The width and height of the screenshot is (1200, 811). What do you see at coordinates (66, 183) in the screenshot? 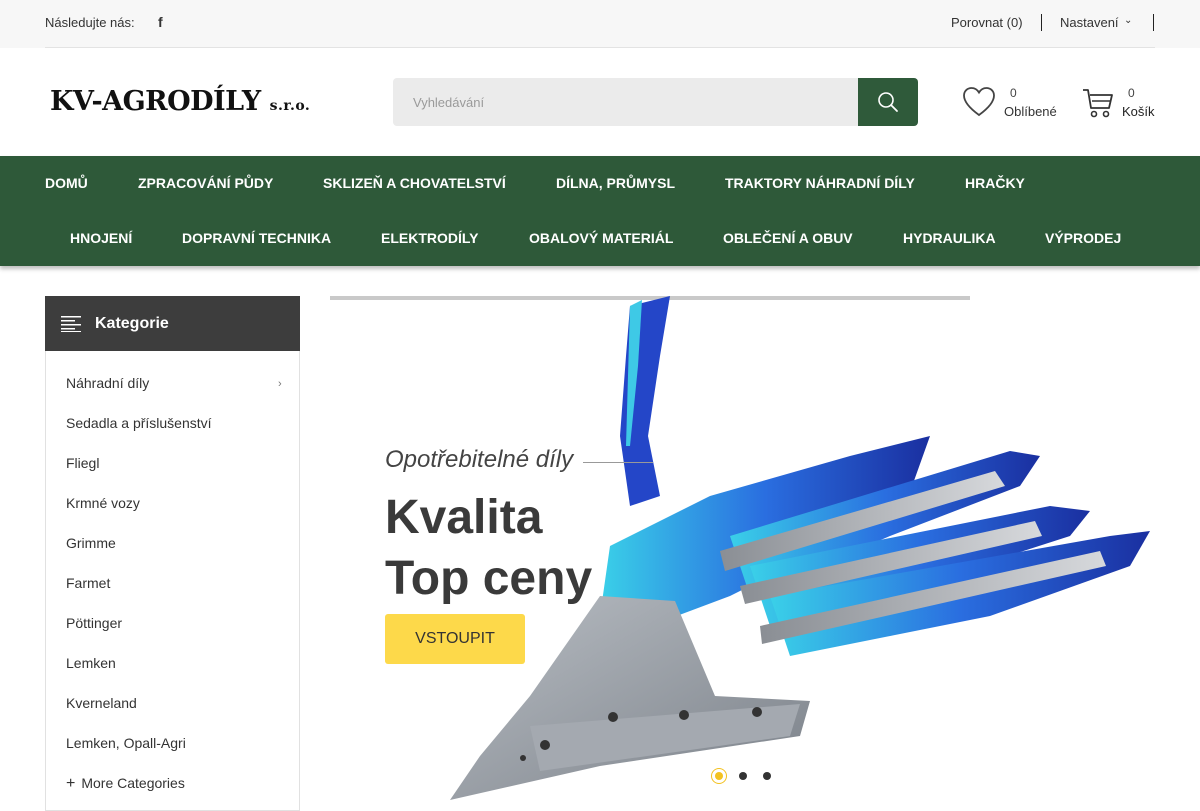
I see `nav-item-domu: DOMŮ` at bounding box center [66, 183].